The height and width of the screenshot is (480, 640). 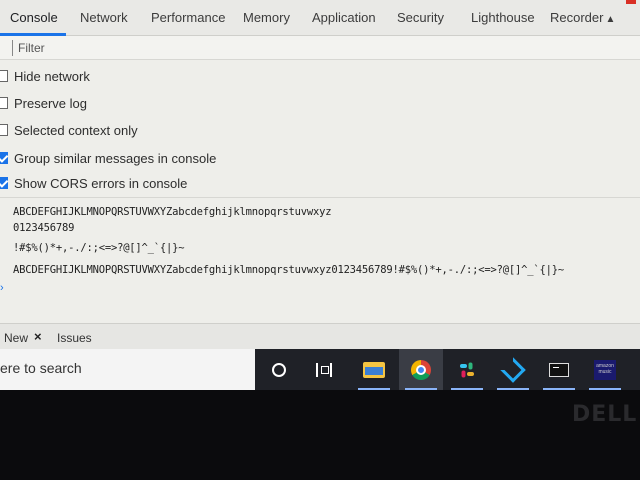 I want to click on tab-network: Network, so click(x=104, y=17).